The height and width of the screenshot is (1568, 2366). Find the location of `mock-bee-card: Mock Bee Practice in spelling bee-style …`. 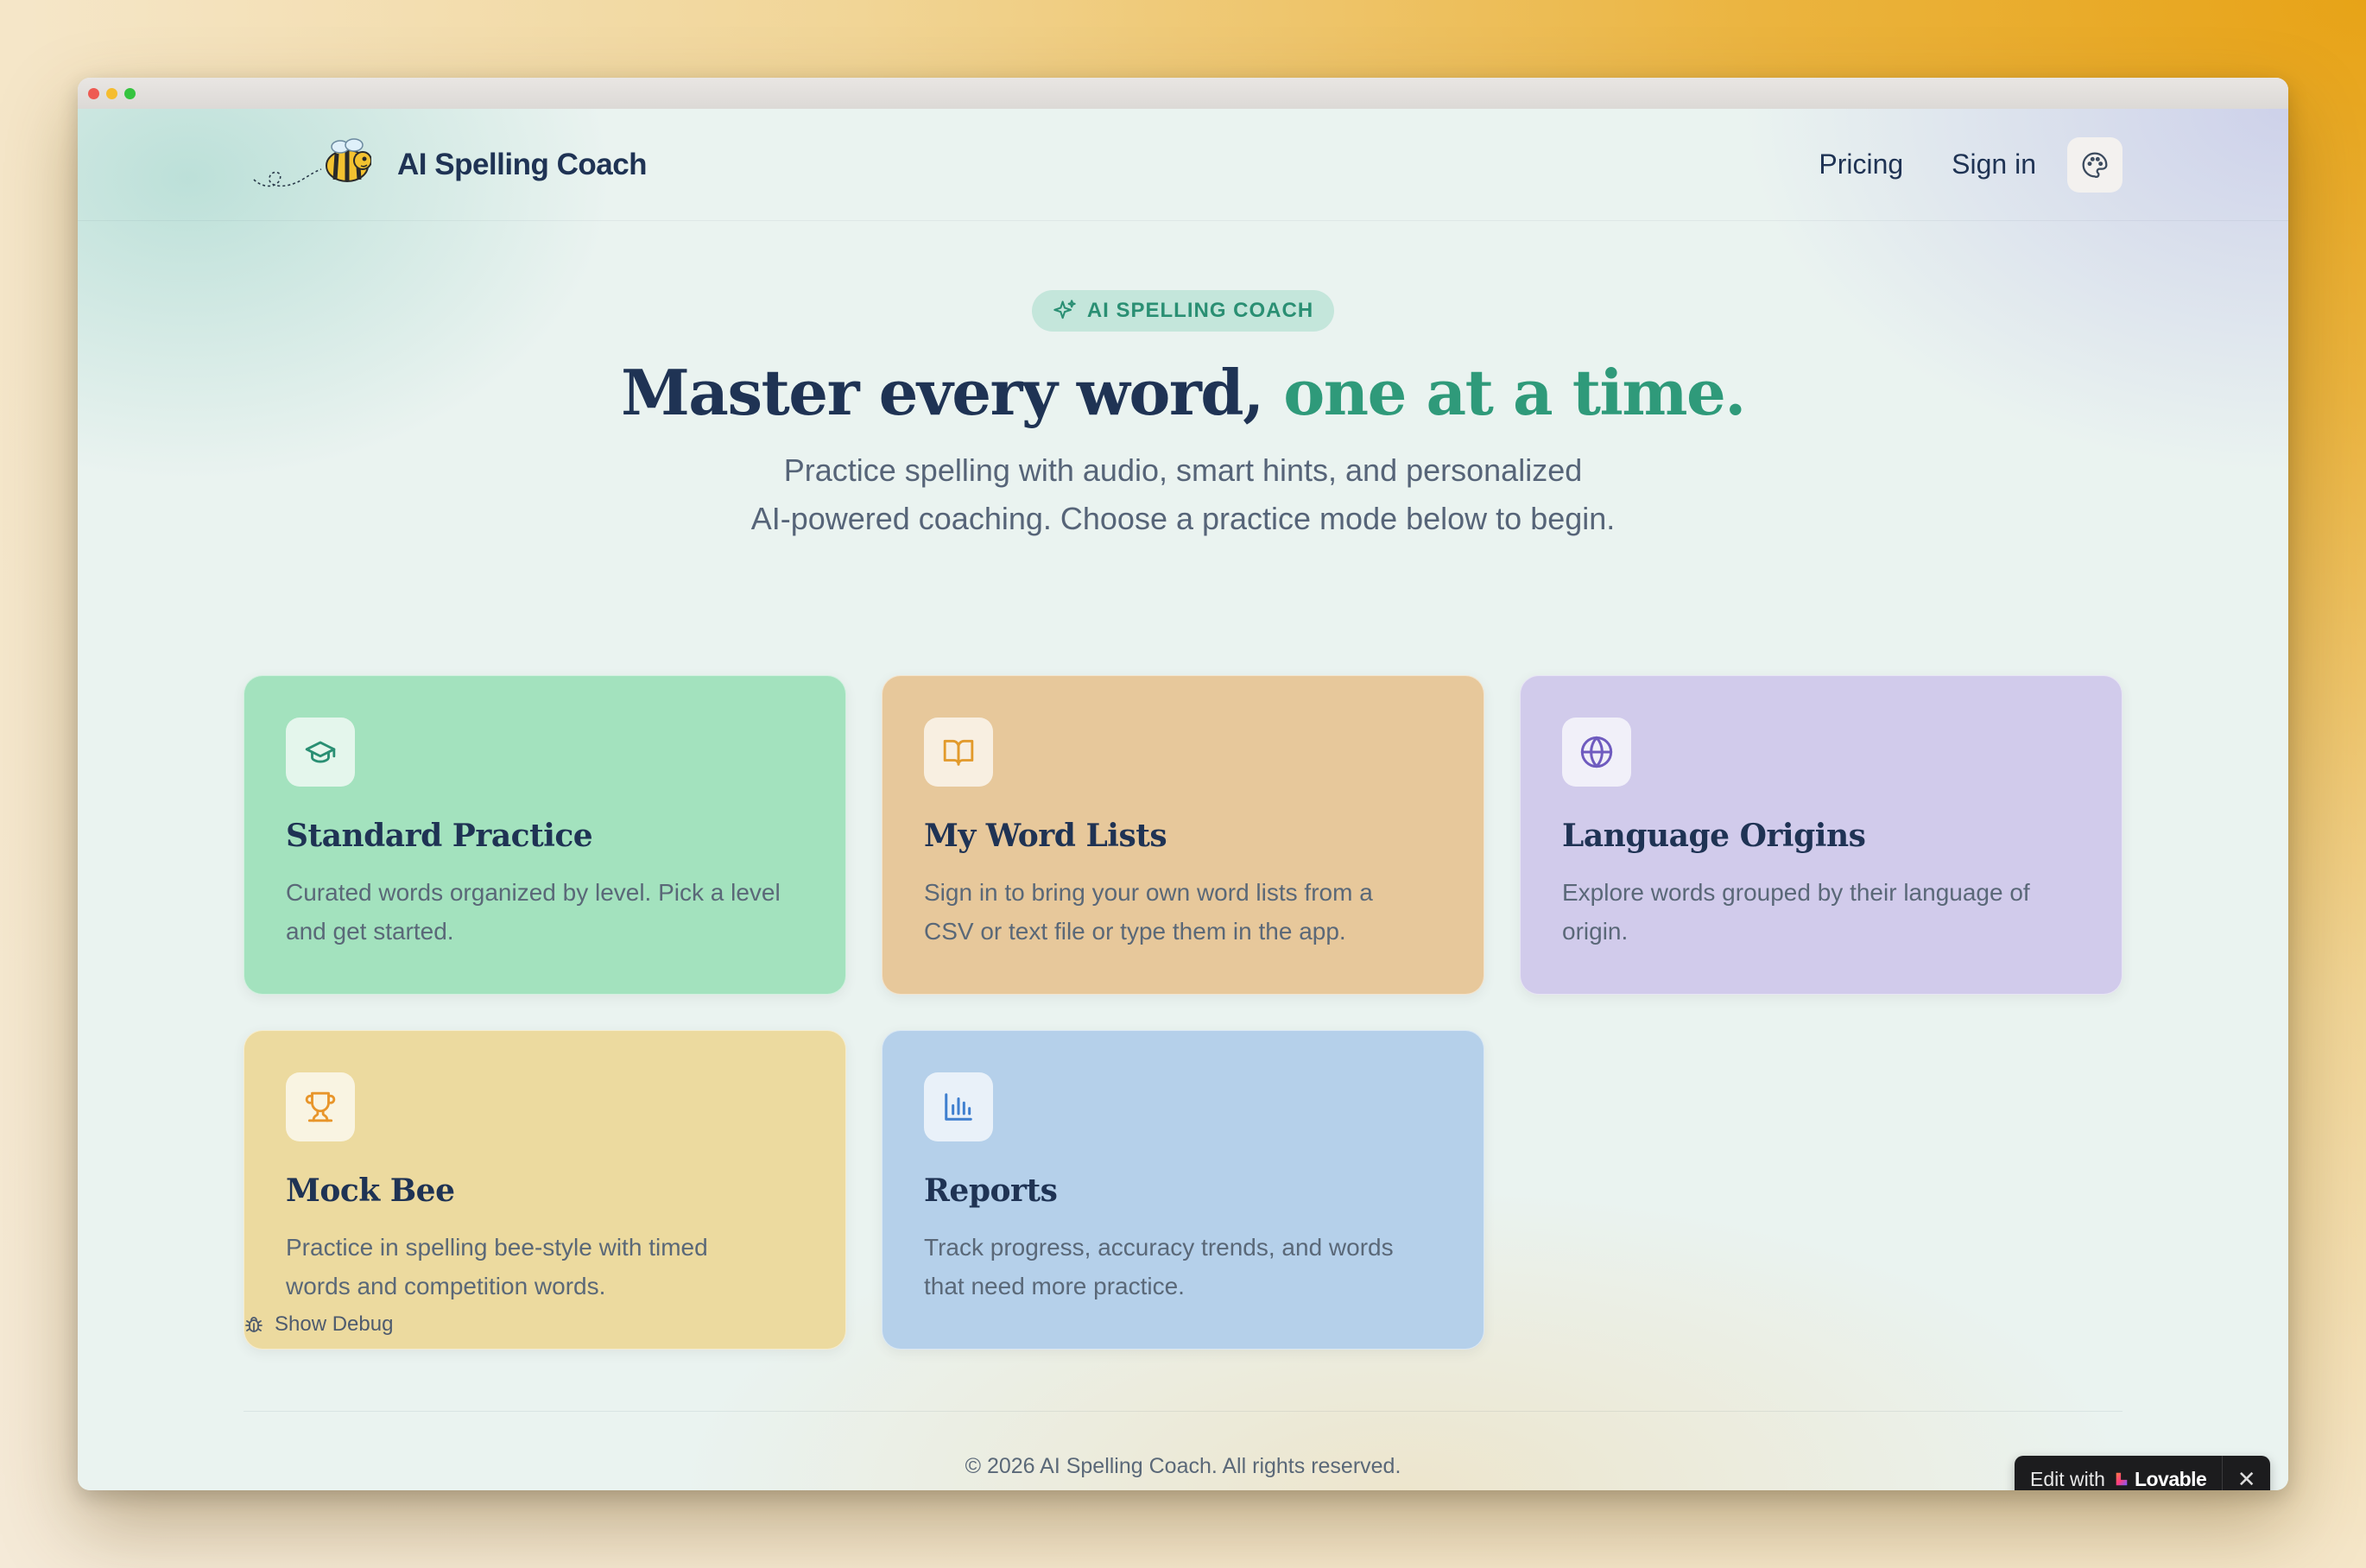

mock-bee-card: Mock Bee Practice in spelling bee-style … is located at coordinates (545, 1190).